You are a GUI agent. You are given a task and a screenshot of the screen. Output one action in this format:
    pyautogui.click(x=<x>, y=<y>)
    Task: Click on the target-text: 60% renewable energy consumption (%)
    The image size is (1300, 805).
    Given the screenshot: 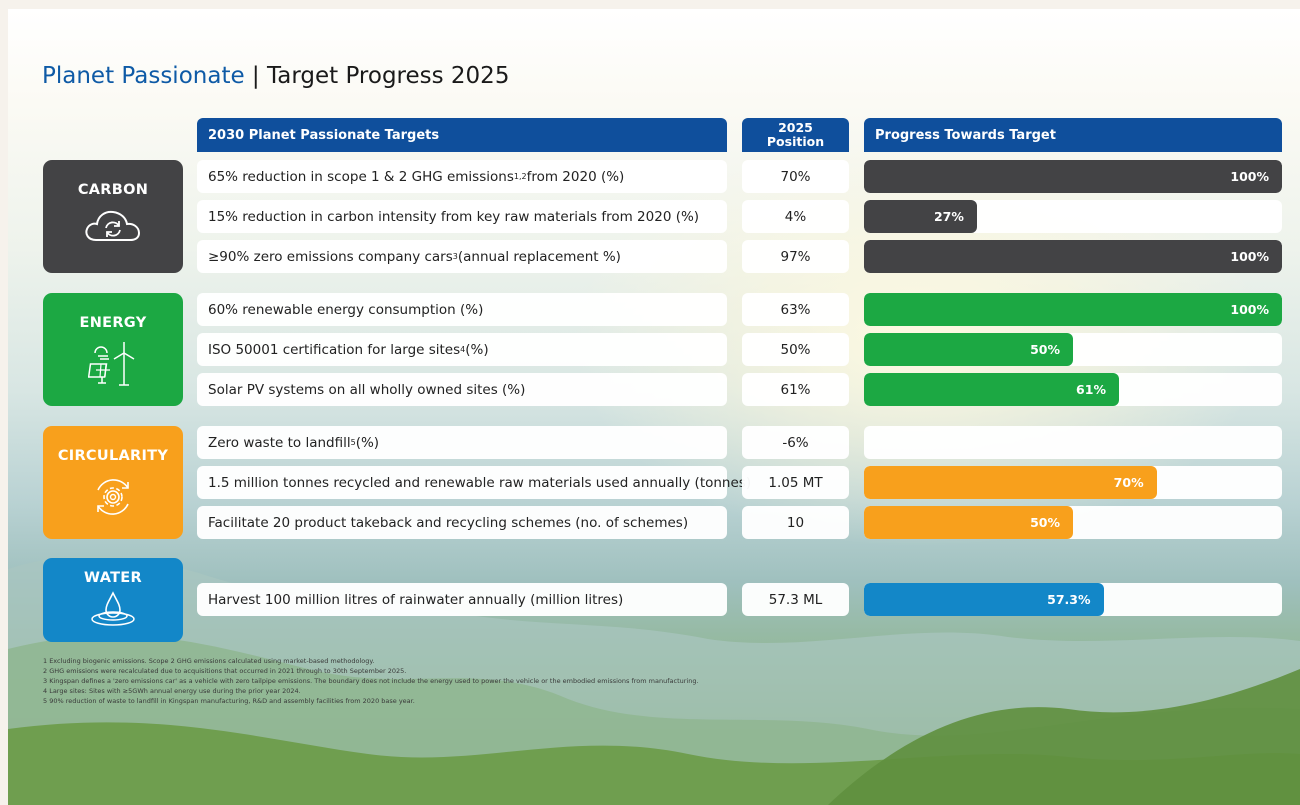 What is the action you would take?
    pyautogui.click(x=346, y=309)
    